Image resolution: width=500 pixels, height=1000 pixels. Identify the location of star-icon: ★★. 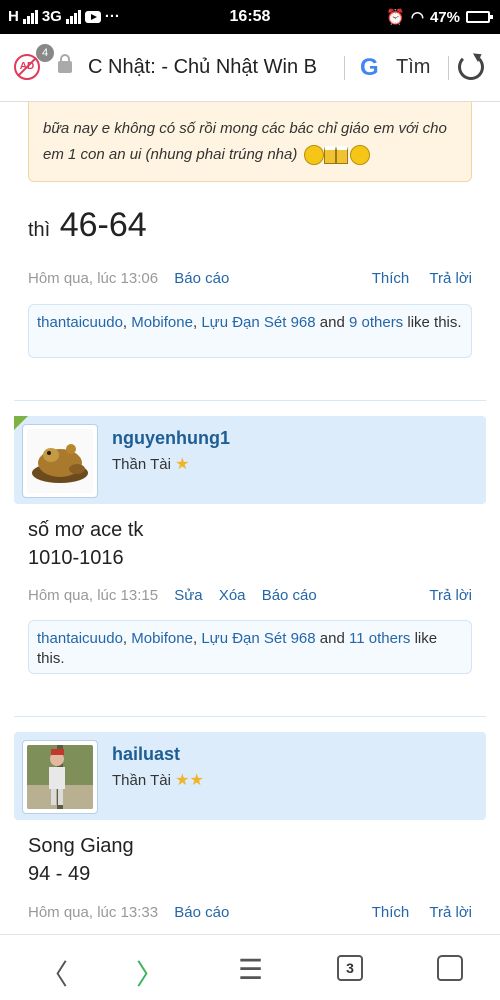
(189, 780).